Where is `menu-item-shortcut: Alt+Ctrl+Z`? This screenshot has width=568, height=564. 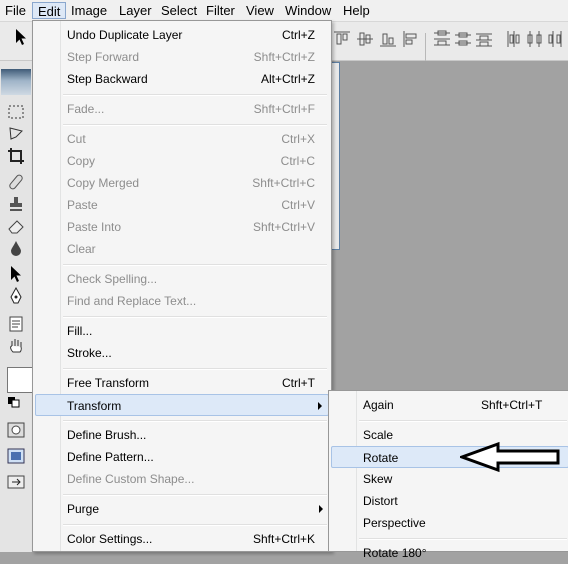
menu-item-shortcut: Alt+Ctrl+Z is located at coordinates (287, 79).